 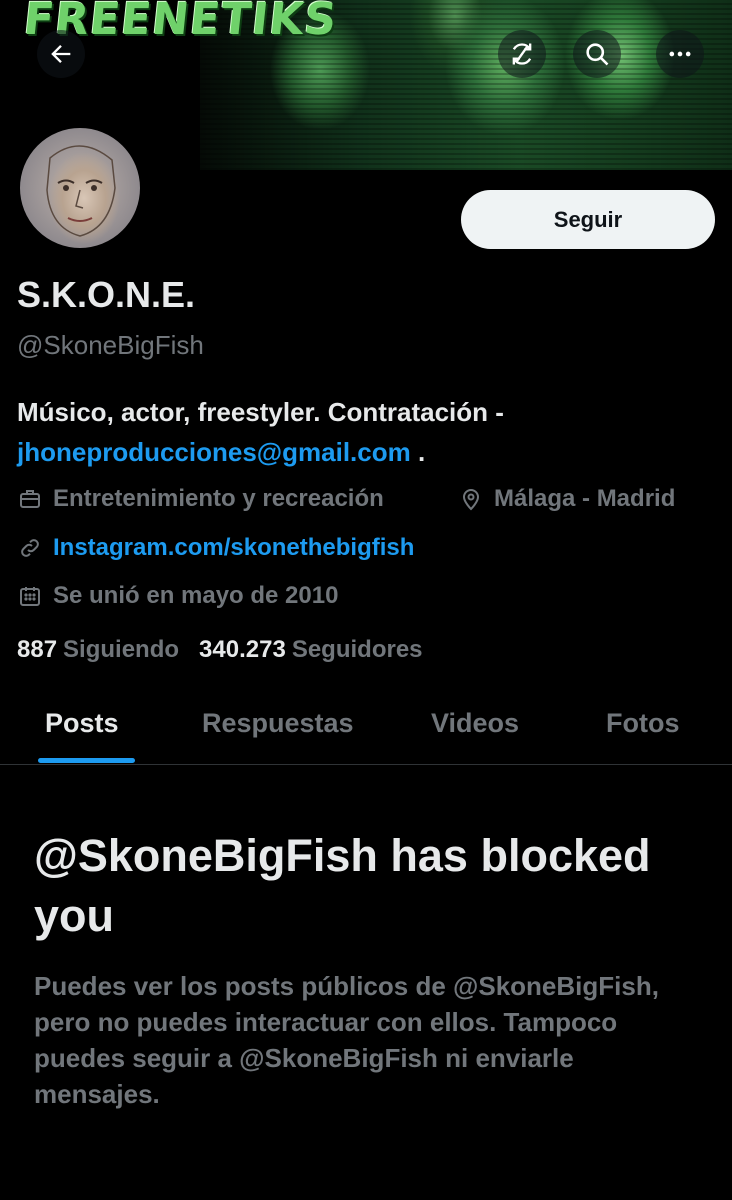 I want to click on active-tab-indicator, so click(x=86, y=760).